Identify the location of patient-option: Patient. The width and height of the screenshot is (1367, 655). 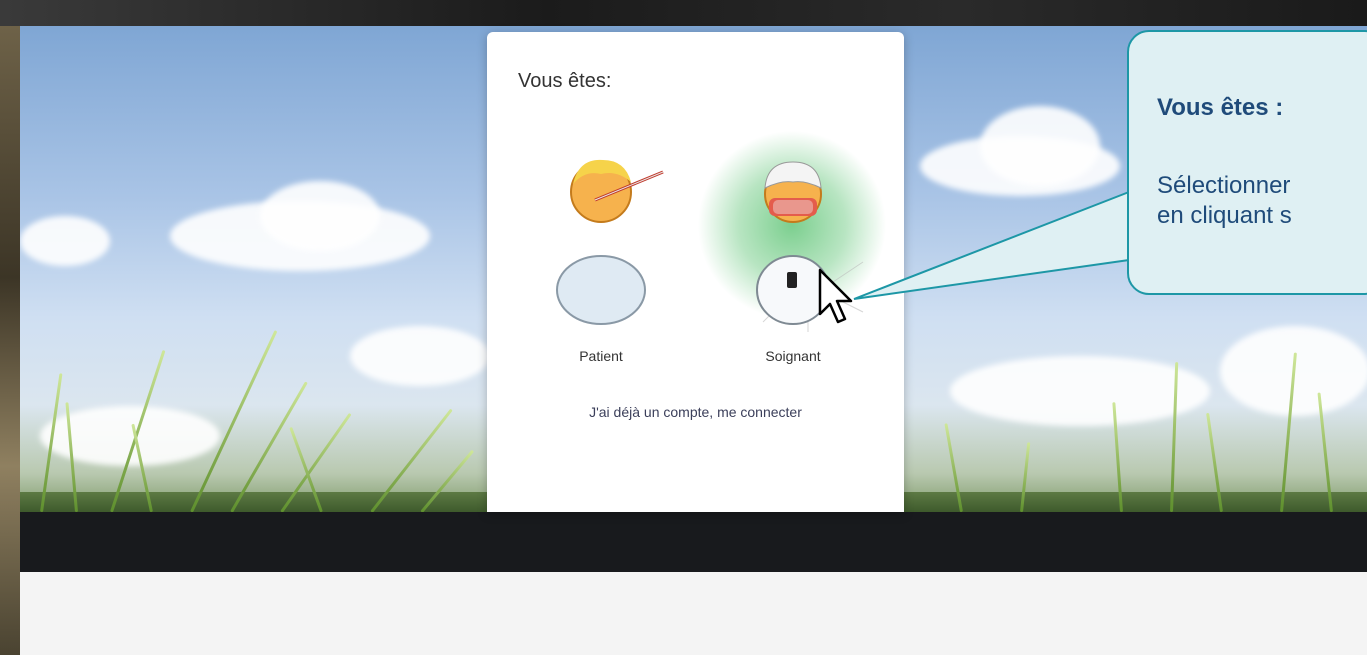
(601, 252).